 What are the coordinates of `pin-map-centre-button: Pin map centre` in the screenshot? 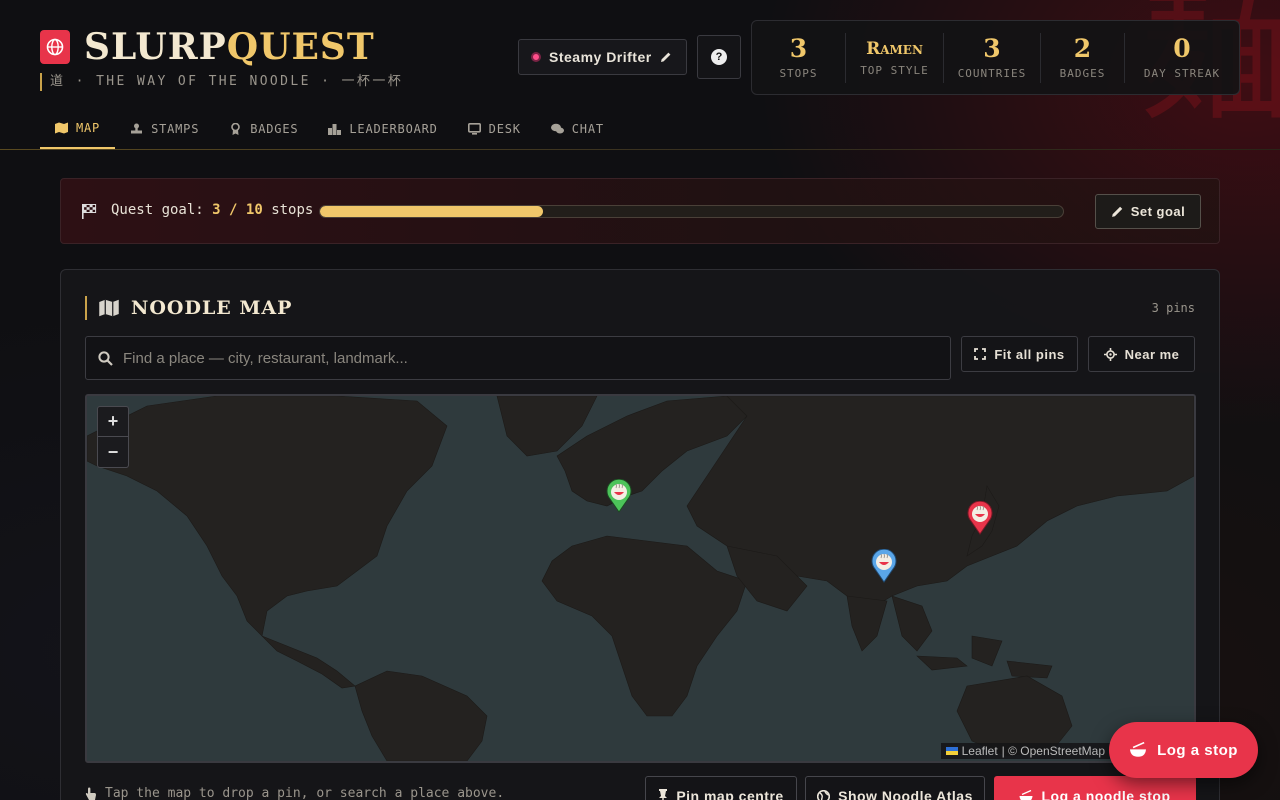 It's located at (721, 788).